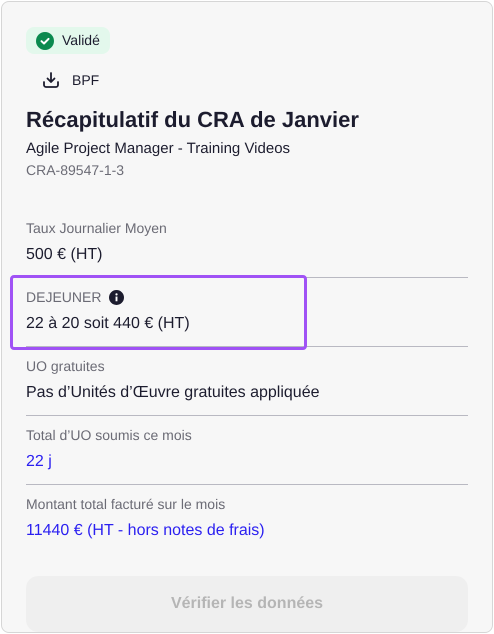 Image resolution: width=494 pixels, height=634 pixels. I want to click on field-value: 11440 € (HT - hors notes de frais), so click(145, 531).